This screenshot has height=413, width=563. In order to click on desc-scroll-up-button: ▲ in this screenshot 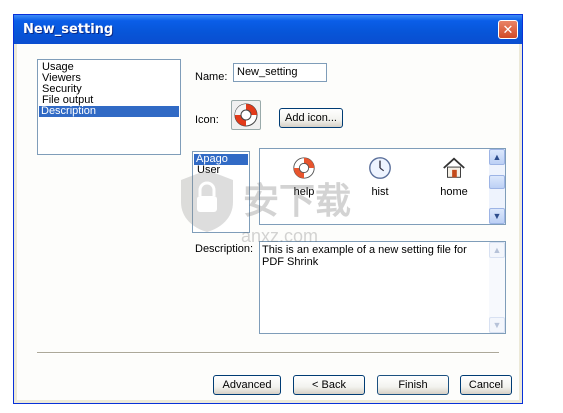, I will do `click(497, 250)`.